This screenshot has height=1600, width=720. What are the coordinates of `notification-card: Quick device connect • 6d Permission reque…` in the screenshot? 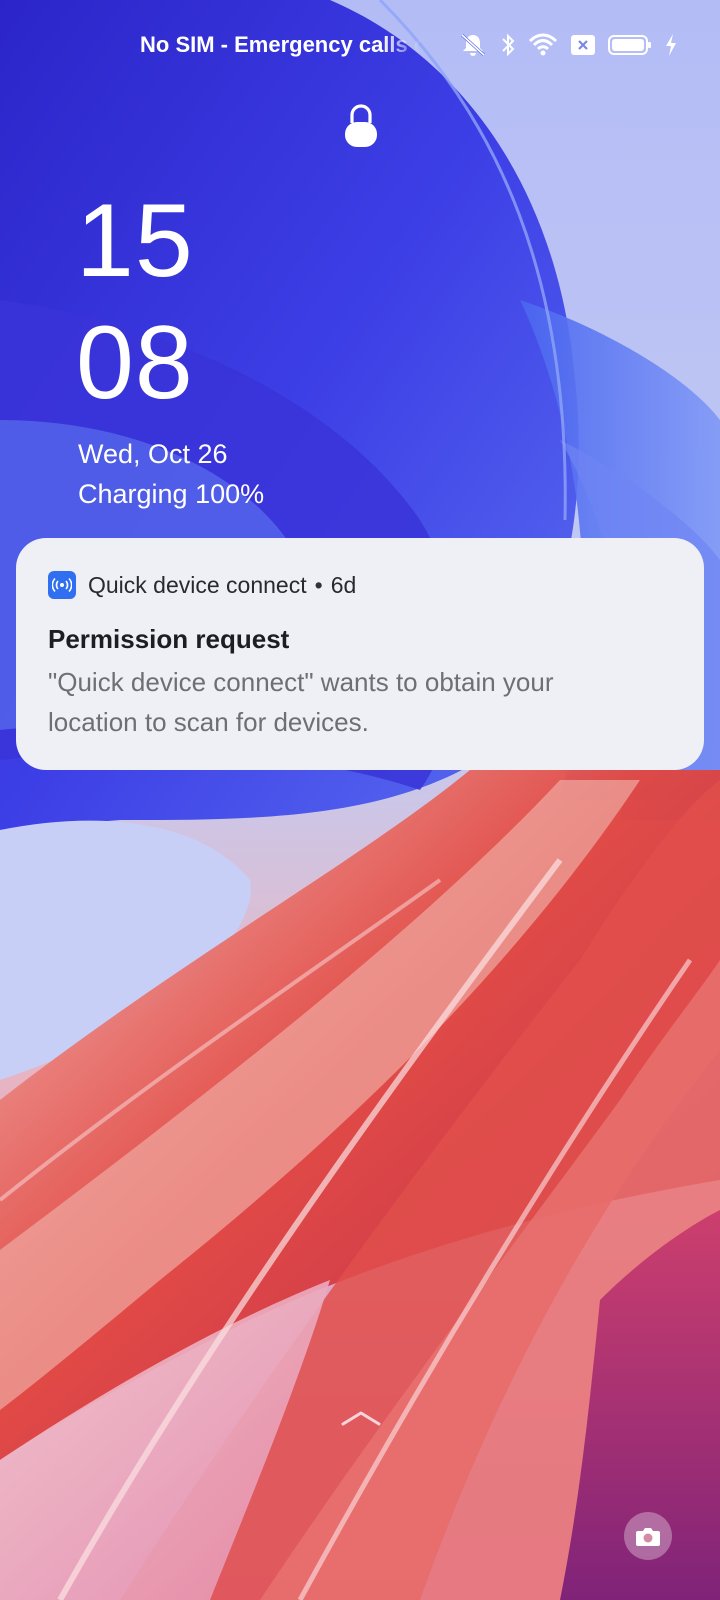 It's located at (360, 654).